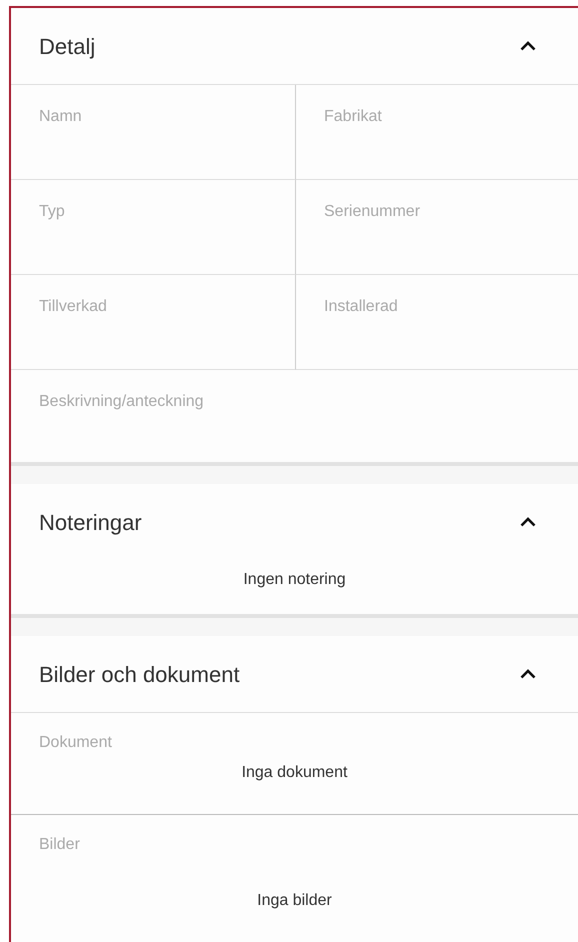 Image resolution: width=578 pixels, height=942 pixels. Describe the element at coordinates (75, 743) in the screenshot. I see `group-label: Dokument` at that location.